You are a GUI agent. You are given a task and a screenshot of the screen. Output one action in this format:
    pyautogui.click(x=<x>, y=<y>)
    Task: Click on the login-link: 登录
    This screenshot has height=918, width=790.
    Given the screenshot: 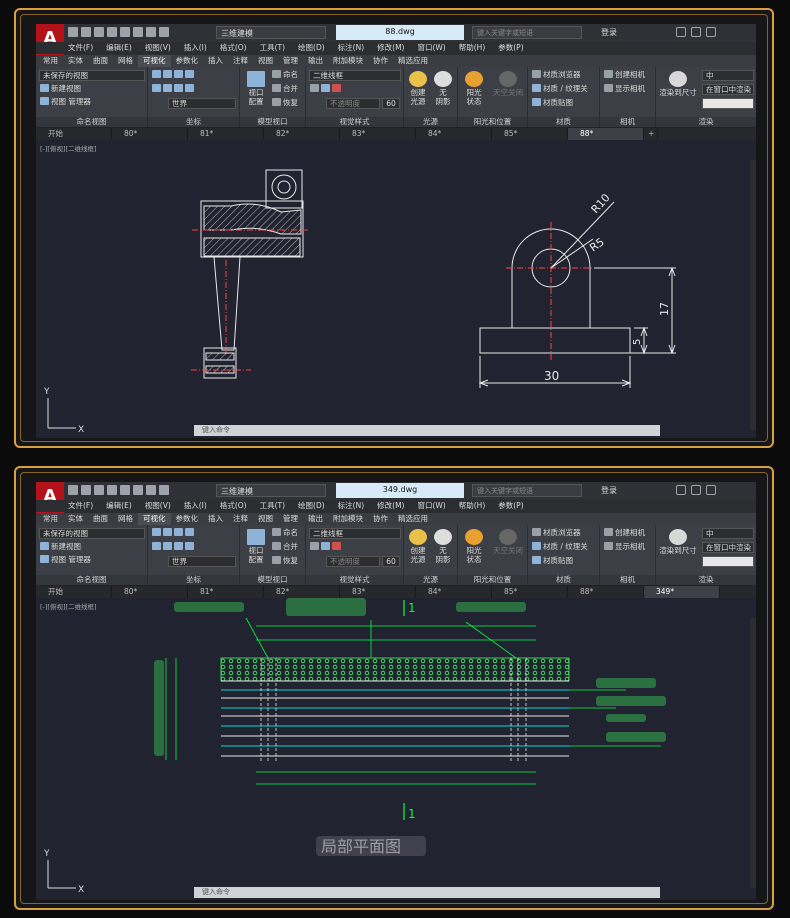 What is the action you would take?
    pyautogui.click(x=609, y=490)
    